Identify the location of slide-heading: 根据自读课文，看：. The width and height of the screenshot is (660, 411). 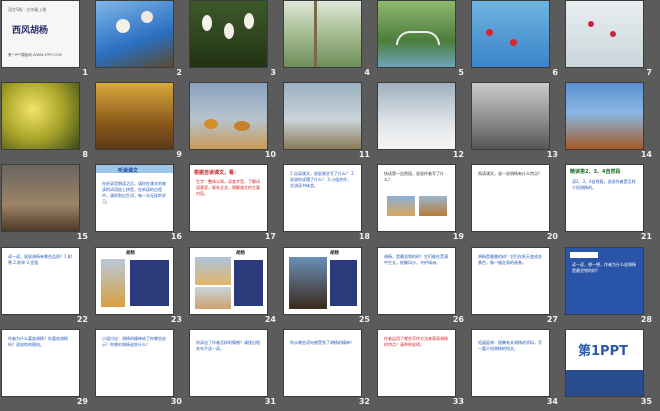
(217, 173).